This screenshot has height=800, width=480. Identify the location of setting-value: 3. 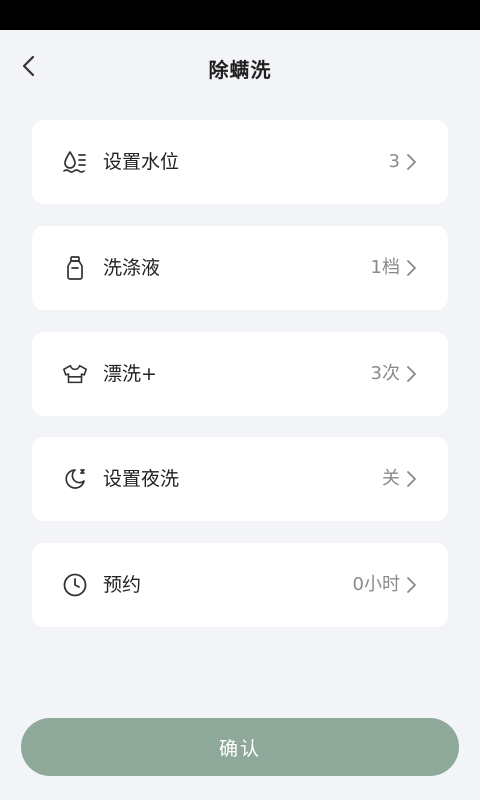
(394, 161).